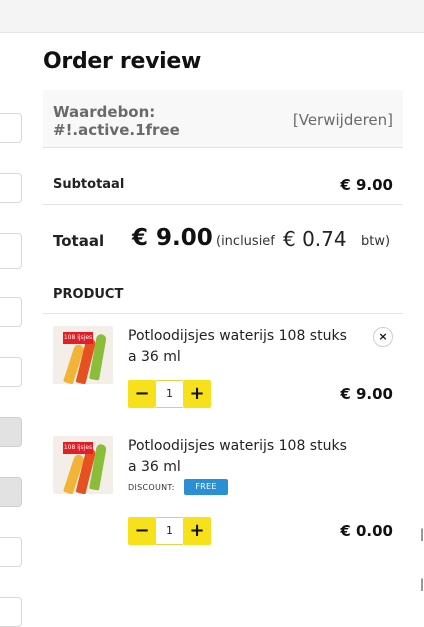 The height and width of the screenshot is (627, 424). Describe the element at coordinates (88, 294) in the screenshot. I see `product-header: PRODUCT` at that location.